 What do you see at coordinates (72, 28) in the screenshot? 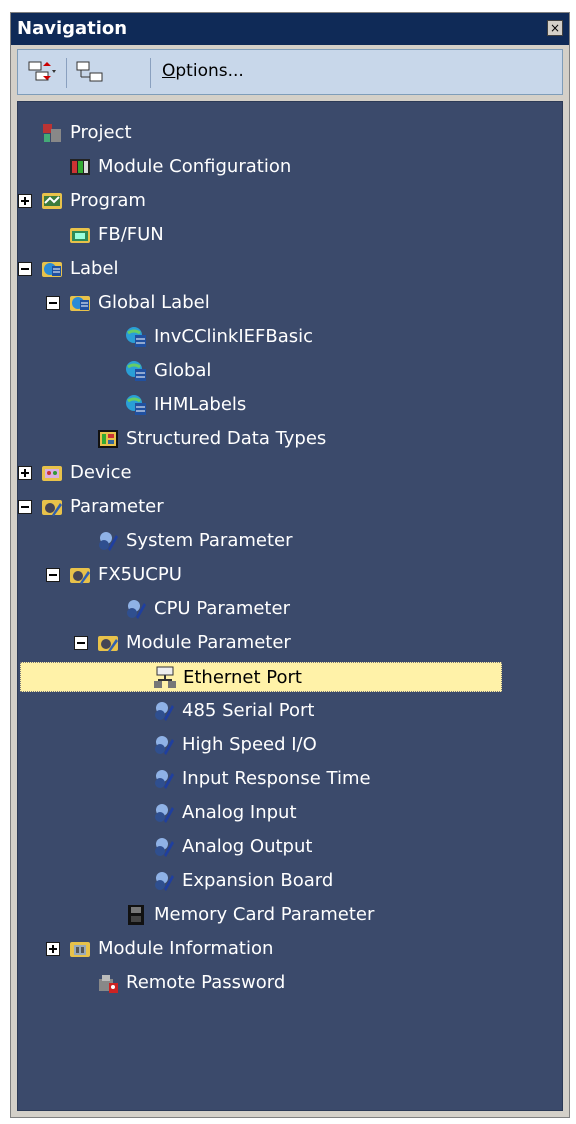
I see `panel-title: Navigation` at bounding box center [72, 28].